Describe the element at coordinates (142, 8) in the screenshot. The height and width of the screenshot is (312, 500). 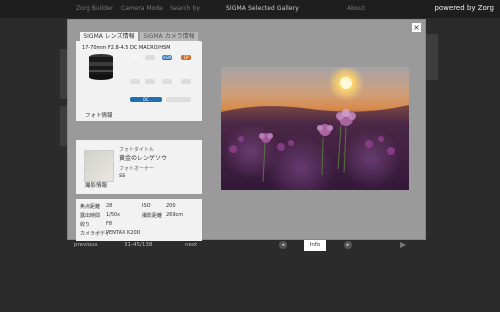
I see `nav-link-camera-mode: Camera Mode` at that location.